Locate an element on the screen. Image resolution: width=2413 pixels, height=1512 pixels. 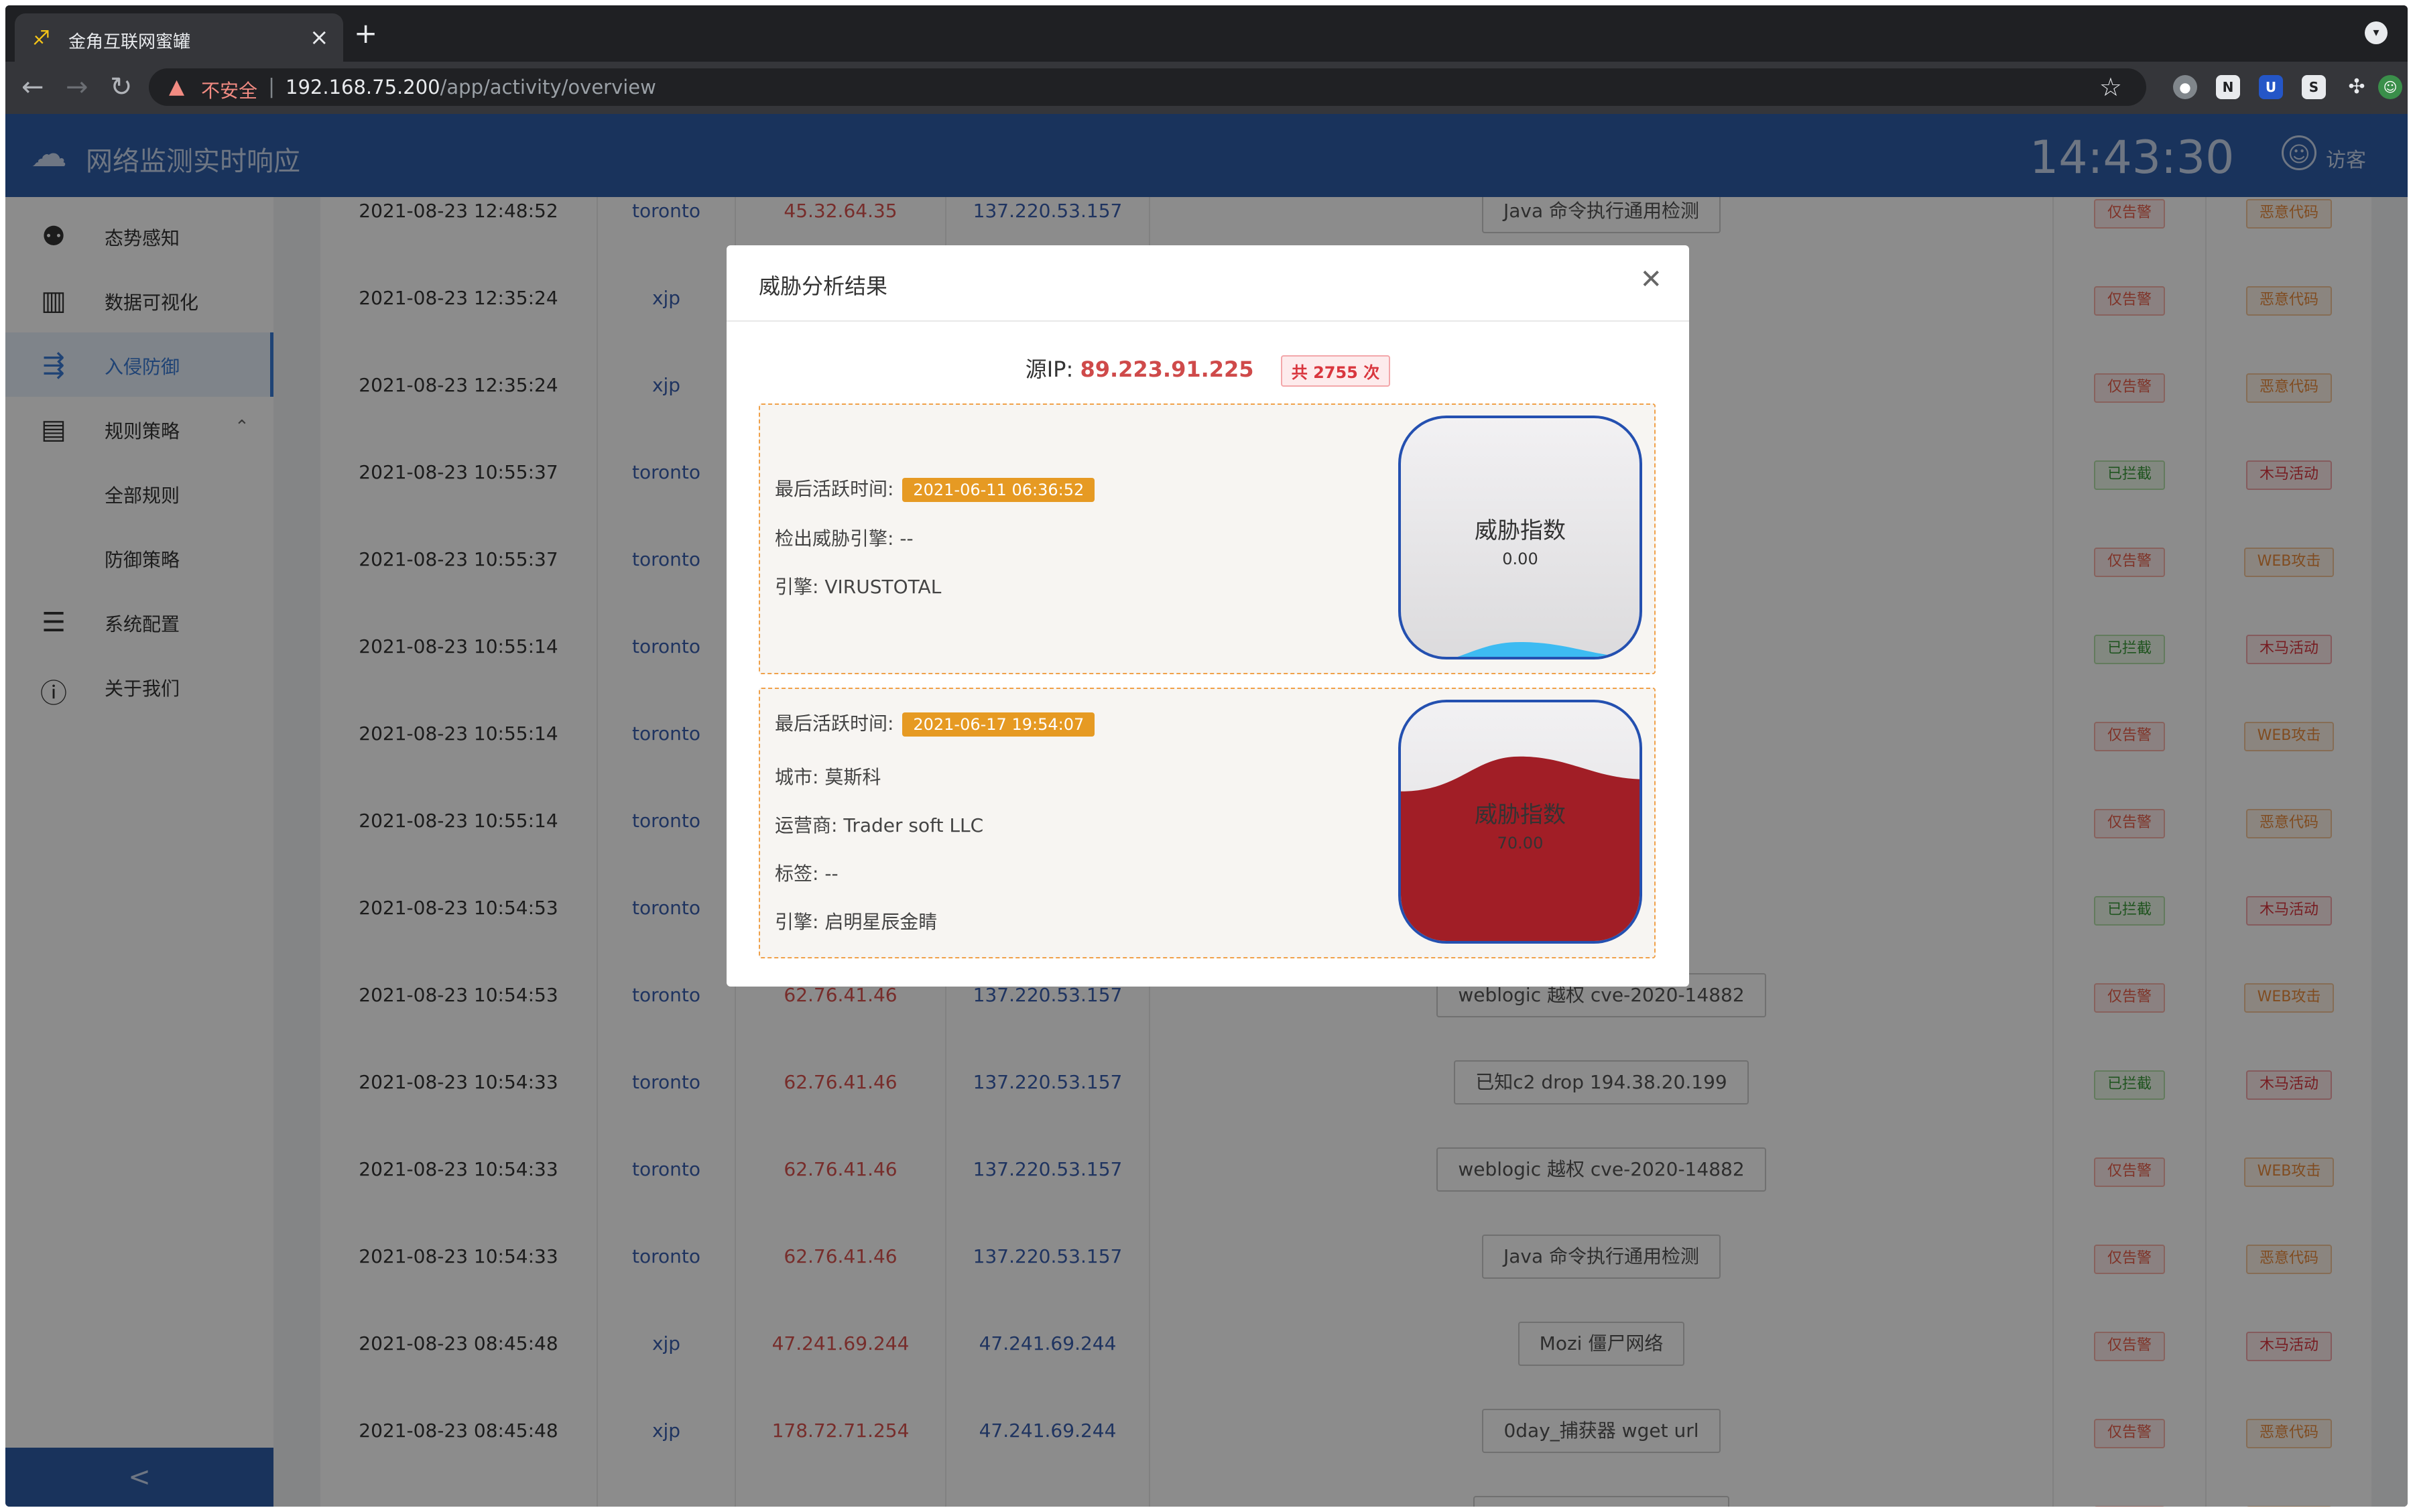
forward-icon: → is located at coordinates (77, 87).